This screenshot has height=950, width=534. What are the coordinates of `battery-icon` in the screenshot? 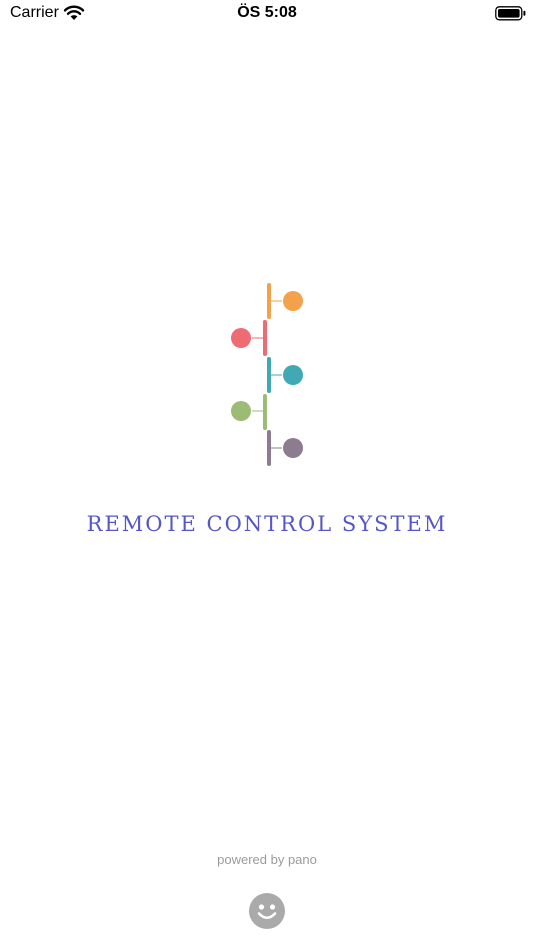 It's located at (511, 16).